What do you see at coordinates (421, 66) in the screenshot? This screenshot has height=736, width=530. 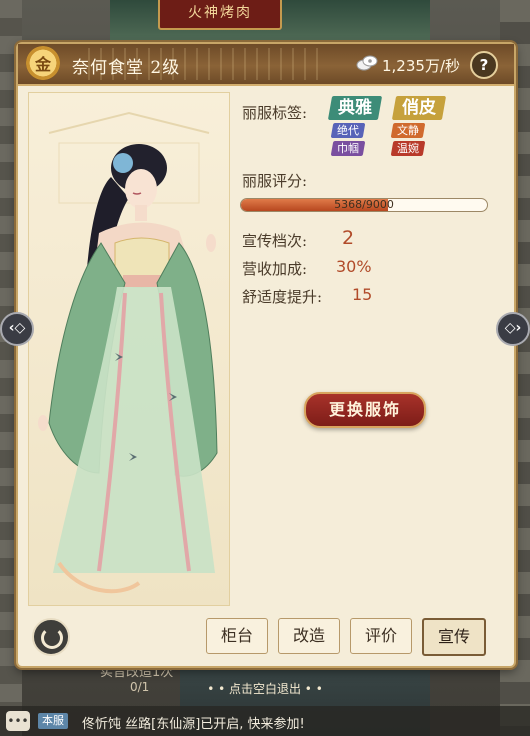 I see `income-rate: 1,235万/秒` at bounding box center [421, 66].